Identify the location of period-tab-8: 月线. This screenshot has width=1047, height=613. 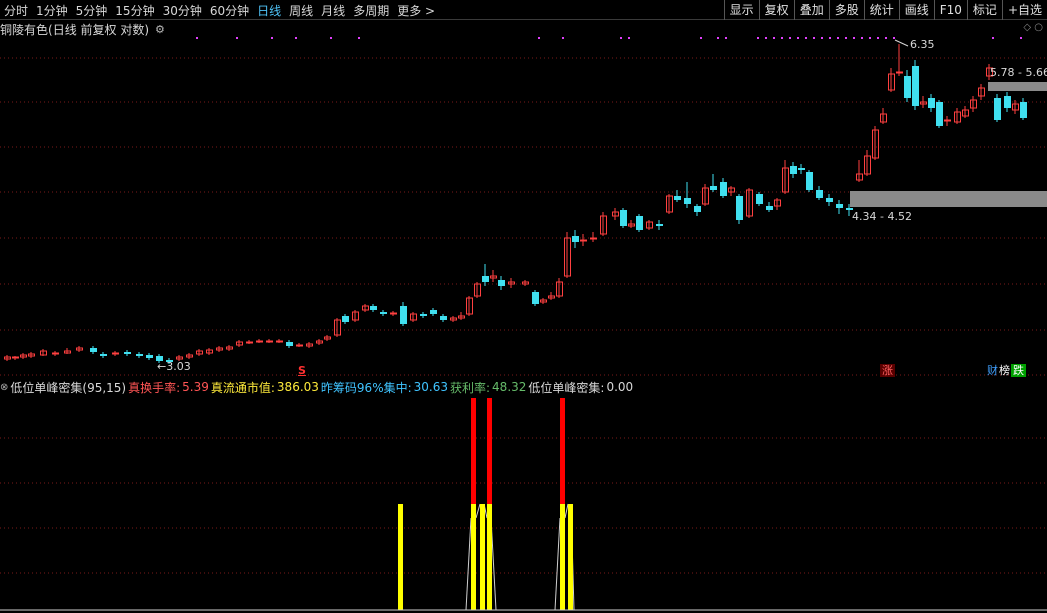
(333, 10).